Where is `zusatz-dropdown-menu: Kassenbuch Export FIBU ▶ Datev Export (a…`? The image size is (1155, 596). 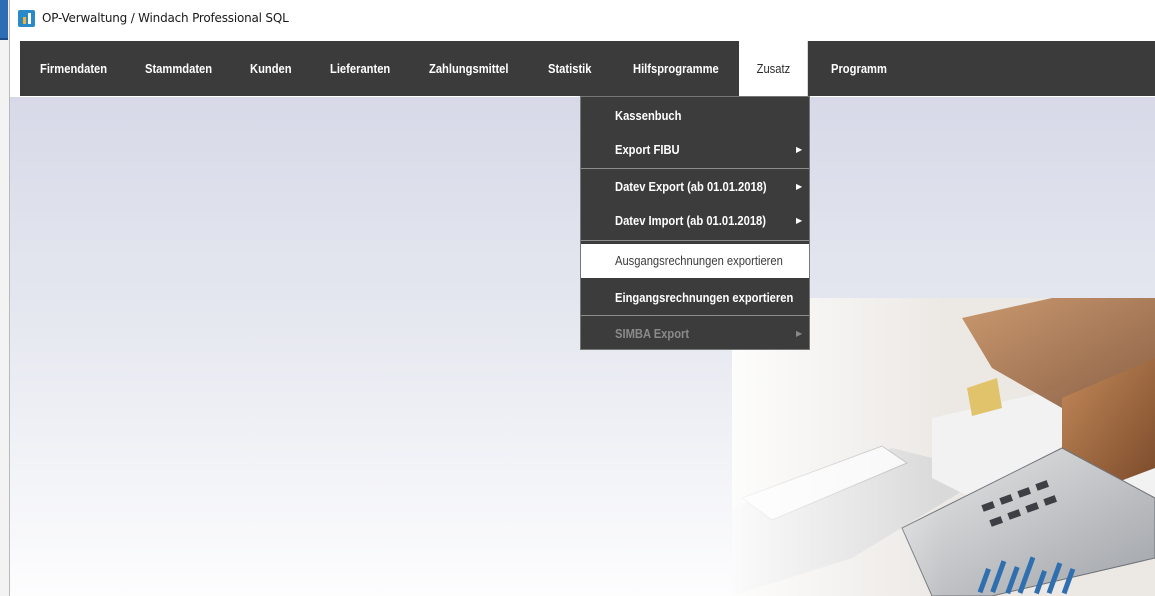
zusatz-dropdown-menu: Kassenbuch Export FIBU ▶ Datev Export (a… is located at coordinates (695, 223).